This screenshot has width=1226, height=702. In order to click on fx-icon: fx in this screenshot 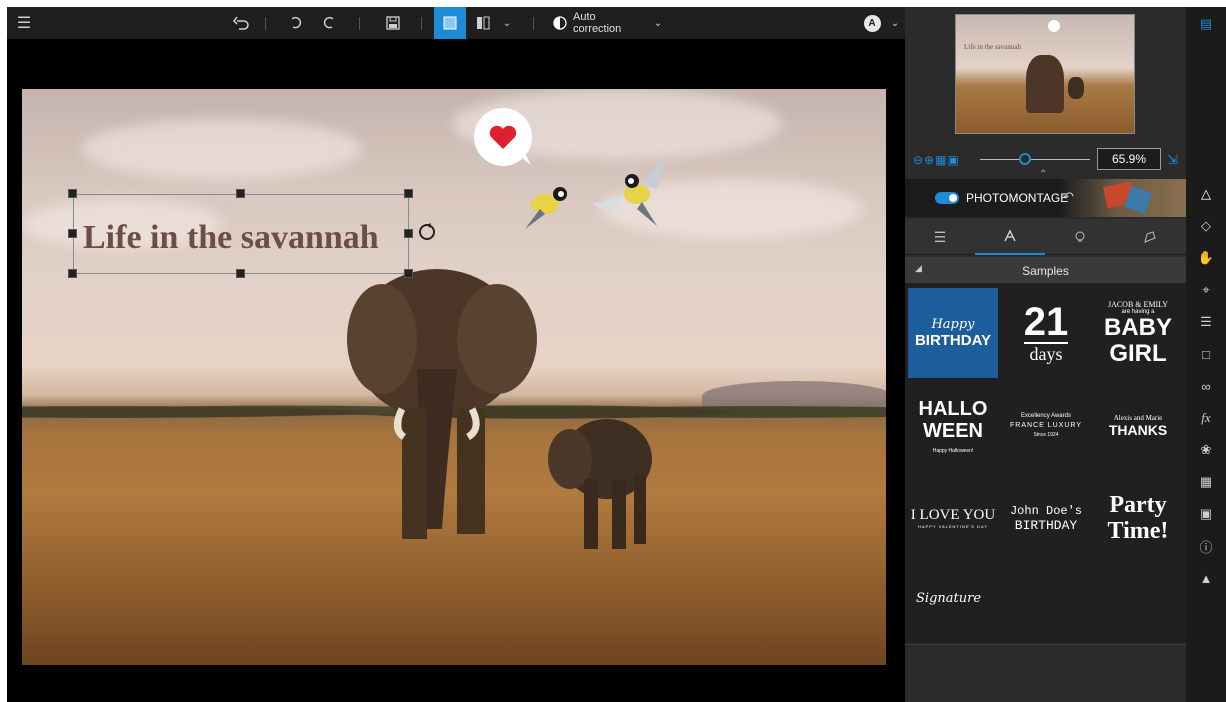, I will do `click(1206, 418)`.